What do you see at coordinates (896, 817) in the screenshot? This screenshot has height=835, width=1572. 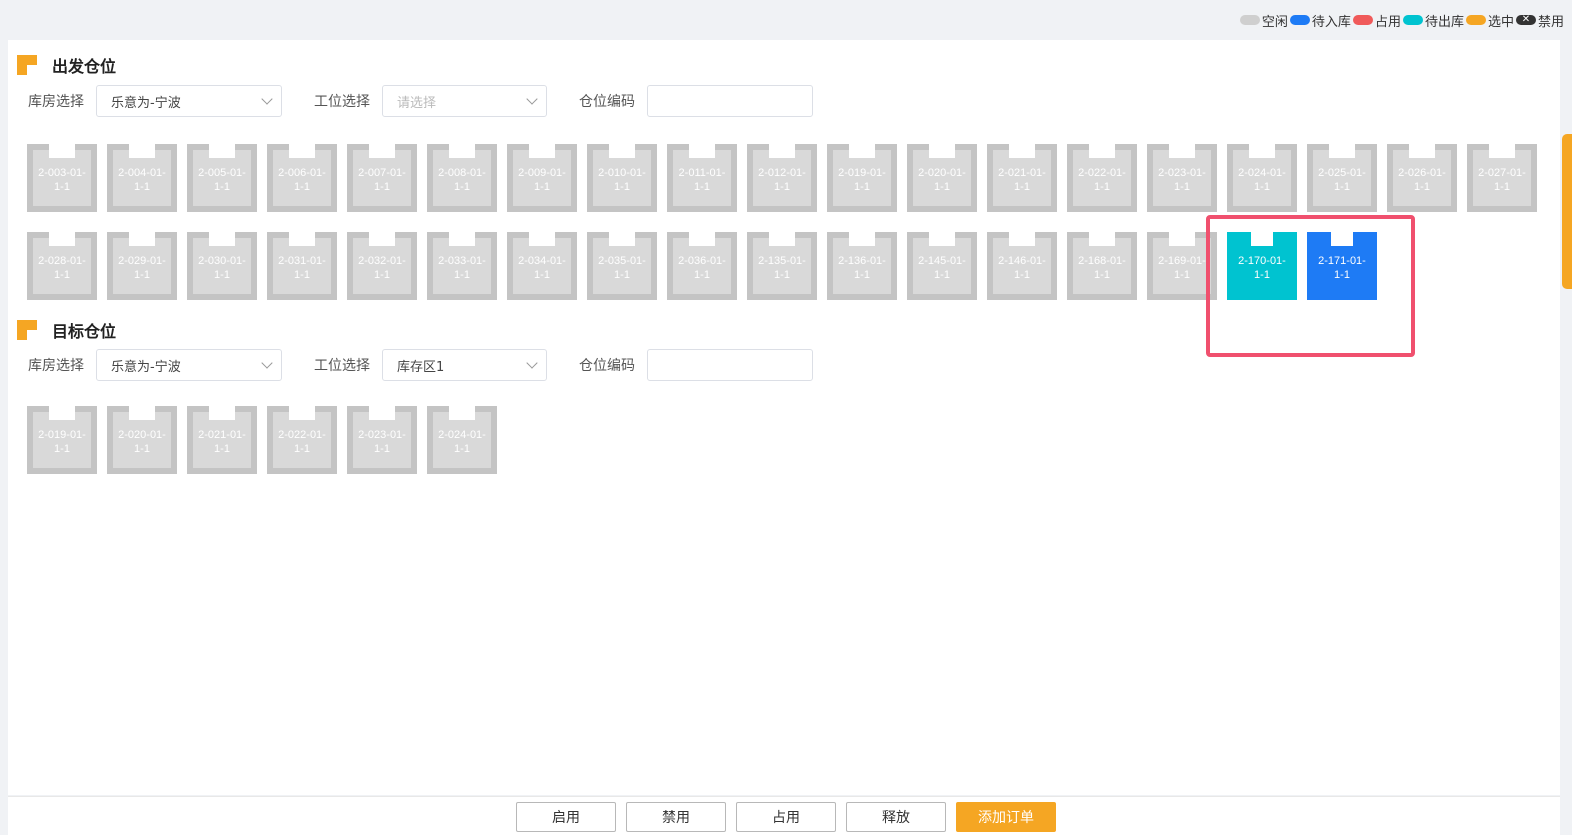 I see `release-button: 释放` at bounding box center [896, 817].